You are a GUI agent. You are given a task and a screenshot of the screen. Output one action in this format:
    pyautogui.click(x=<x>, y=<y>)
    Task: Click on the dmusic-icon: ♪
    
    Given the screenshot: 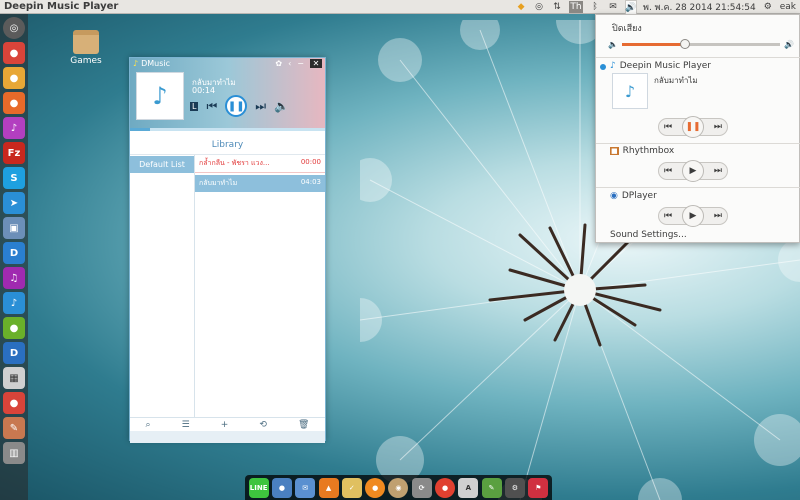 What is the action you would take?
    pyautogui.click(x=14, y=303)
    